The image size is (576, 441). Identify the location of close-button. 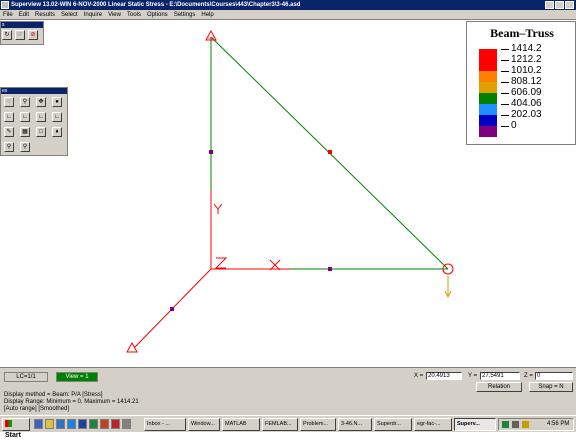
(569, 5).